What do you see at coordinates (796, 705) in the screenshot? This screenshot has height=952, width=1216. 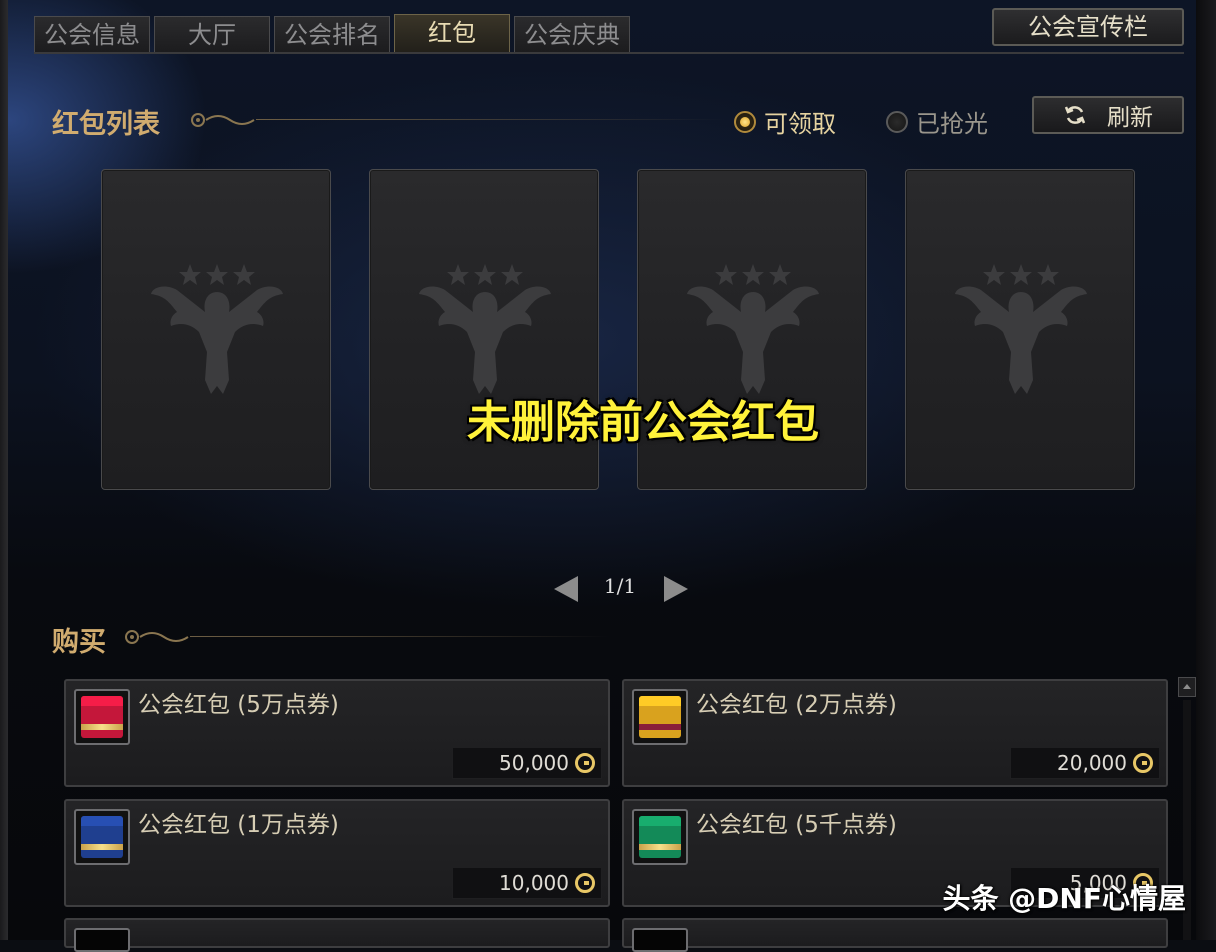 I see `item-name: 公会红包 (2万点券)` at bounding box center [796, 705].